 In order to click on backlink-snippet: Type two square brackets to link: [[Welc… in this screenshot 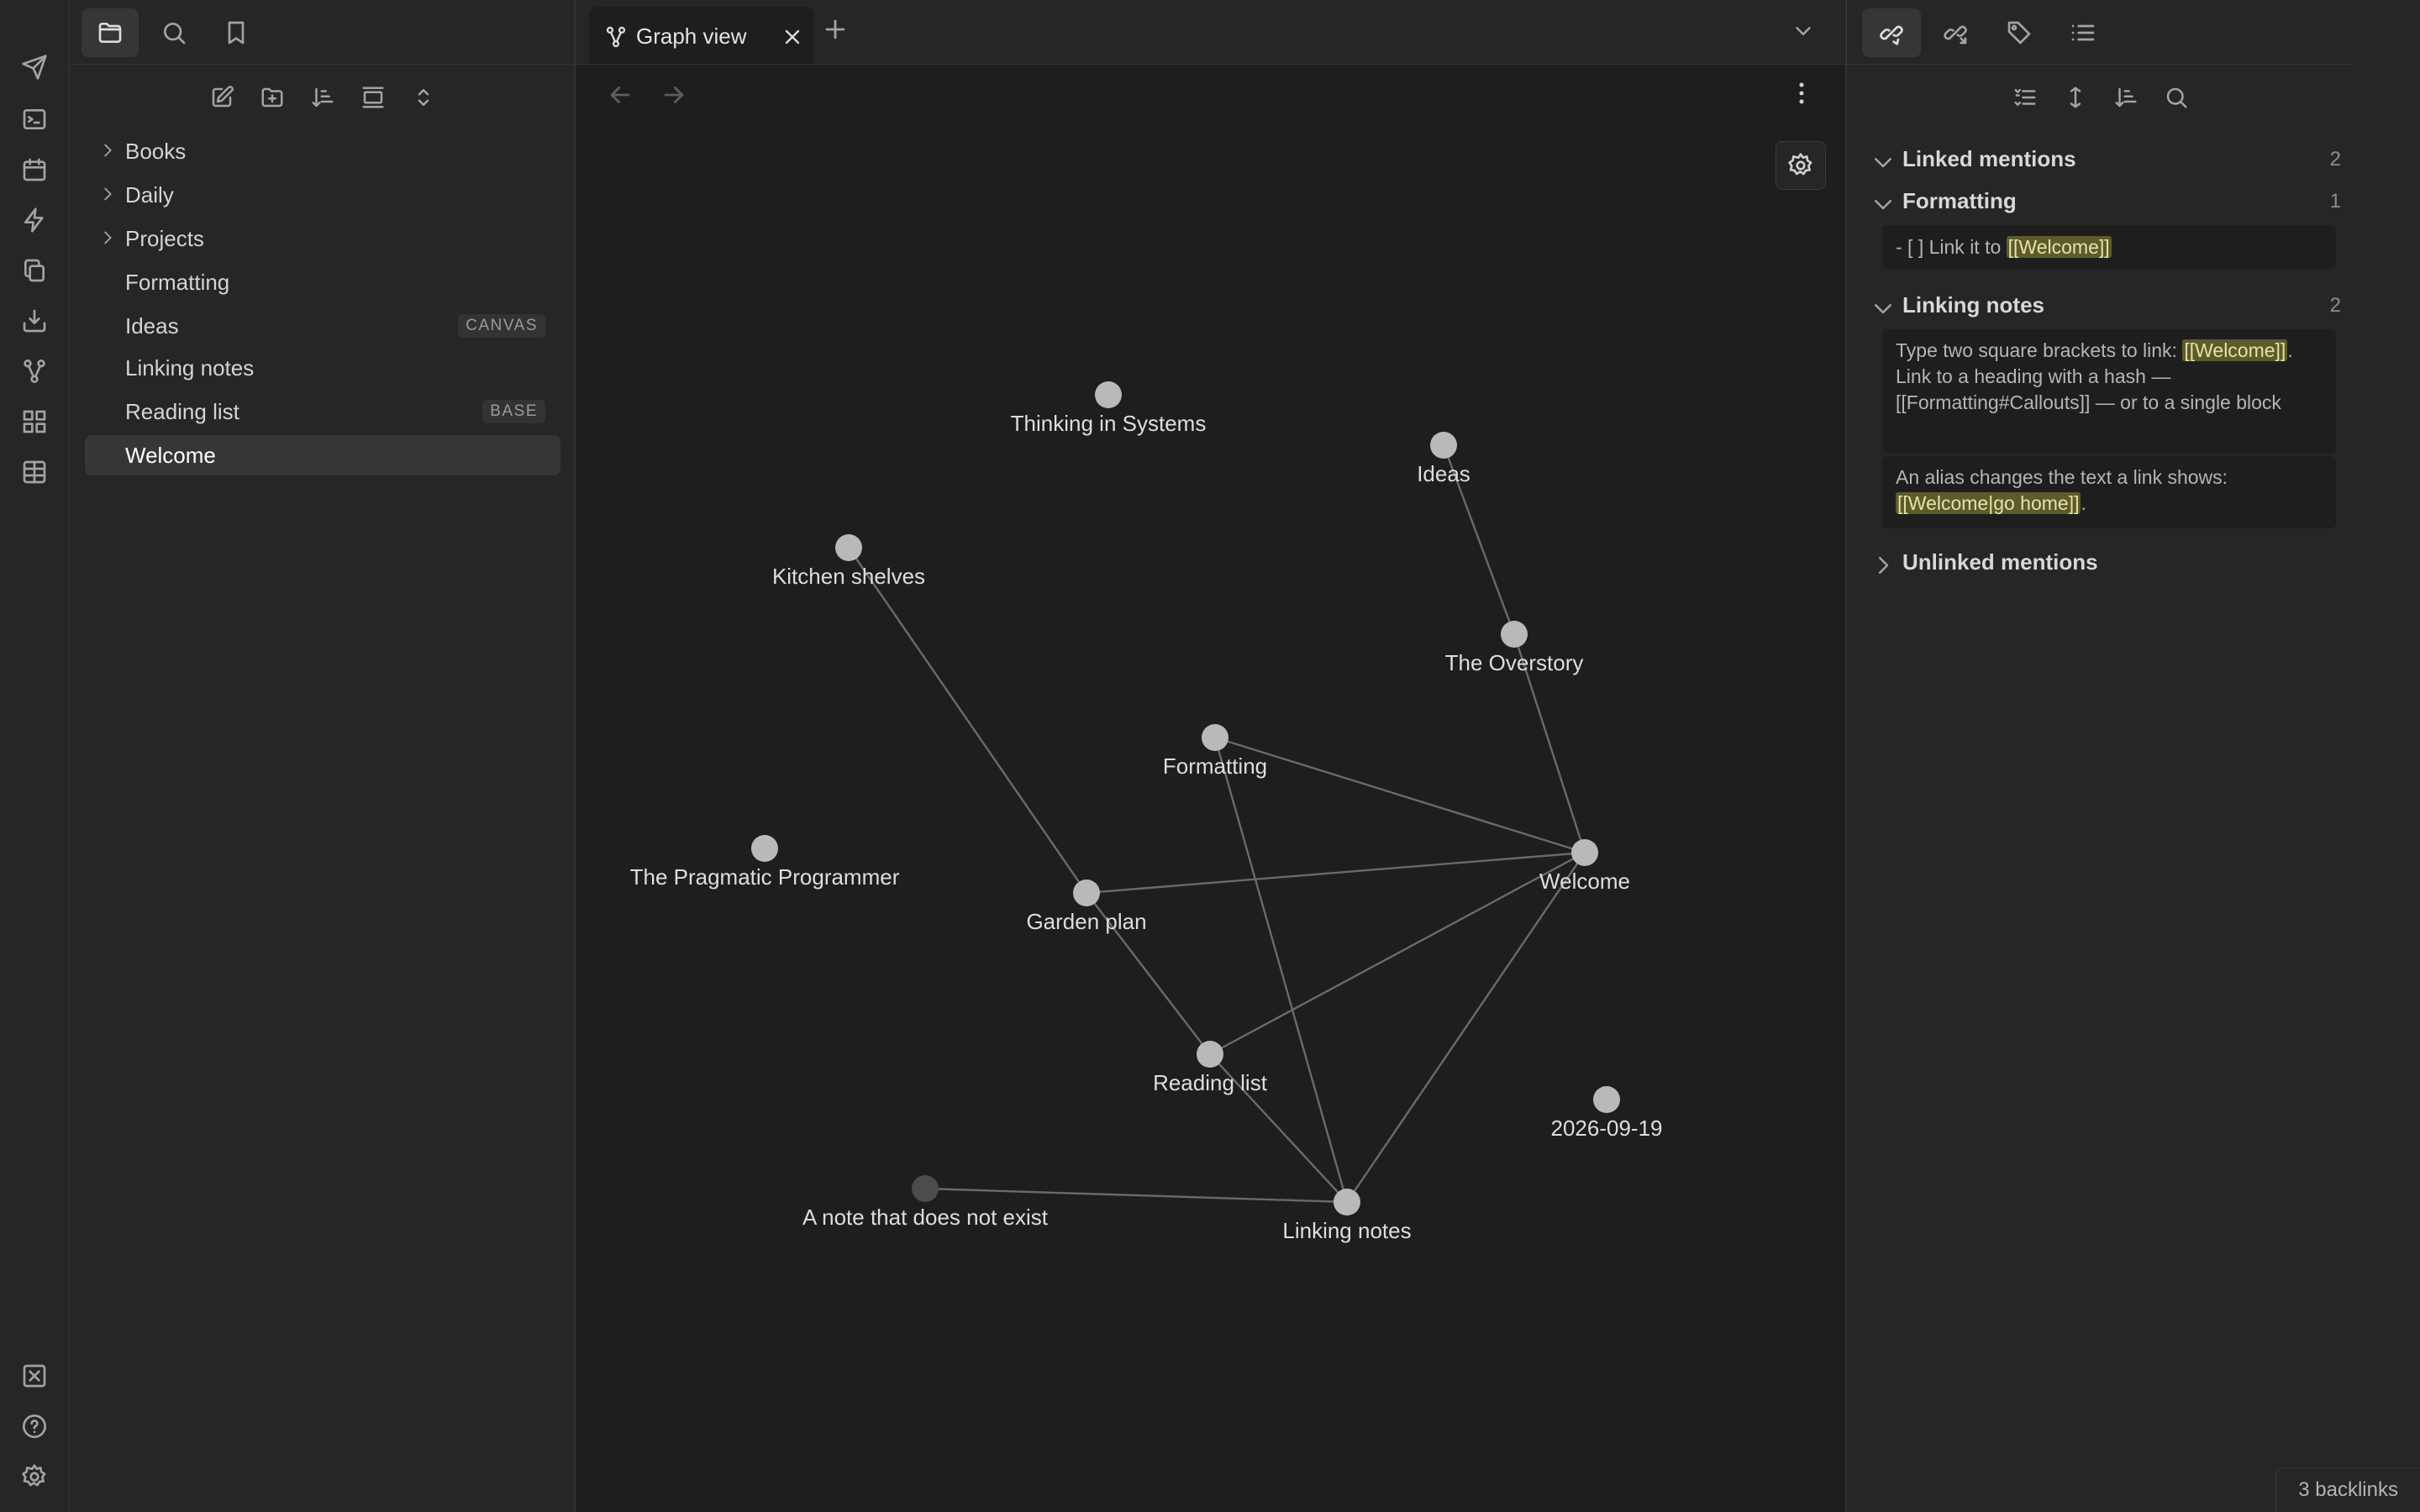, I will do `click(2109, 391)`.